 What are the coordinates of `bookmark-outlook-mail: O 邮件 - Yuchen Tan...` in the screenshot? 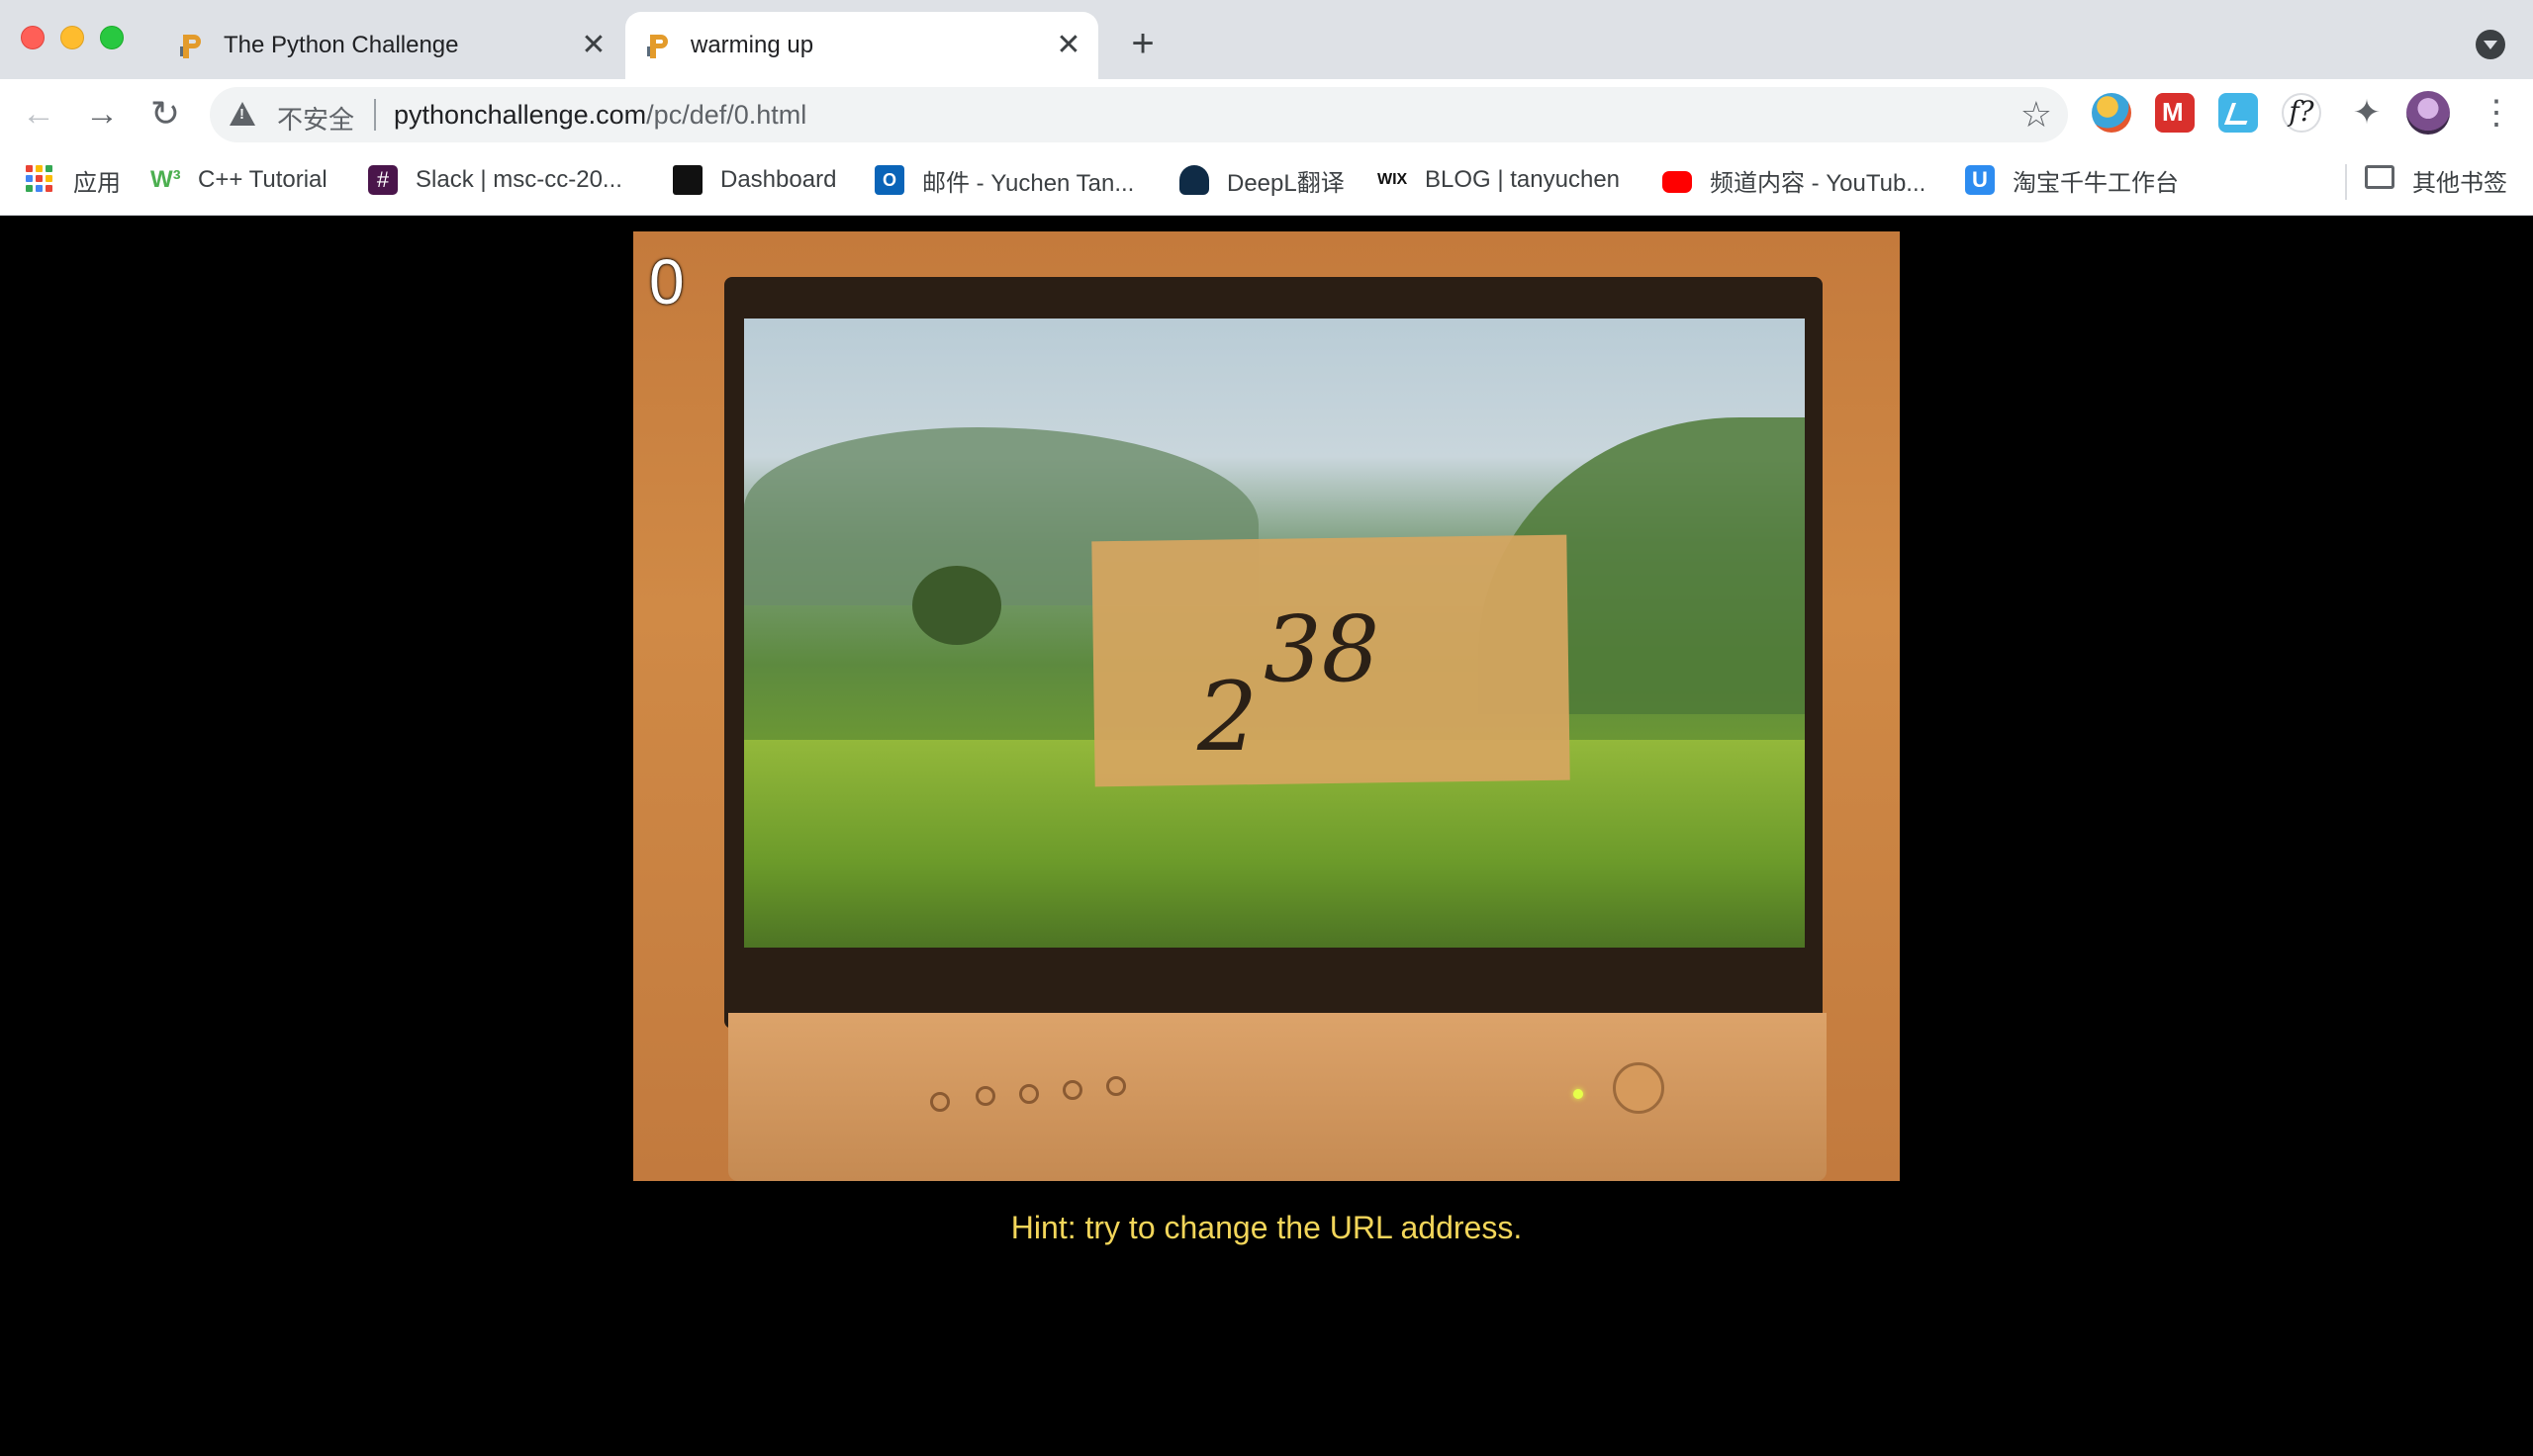 It's located at (1005, 180).